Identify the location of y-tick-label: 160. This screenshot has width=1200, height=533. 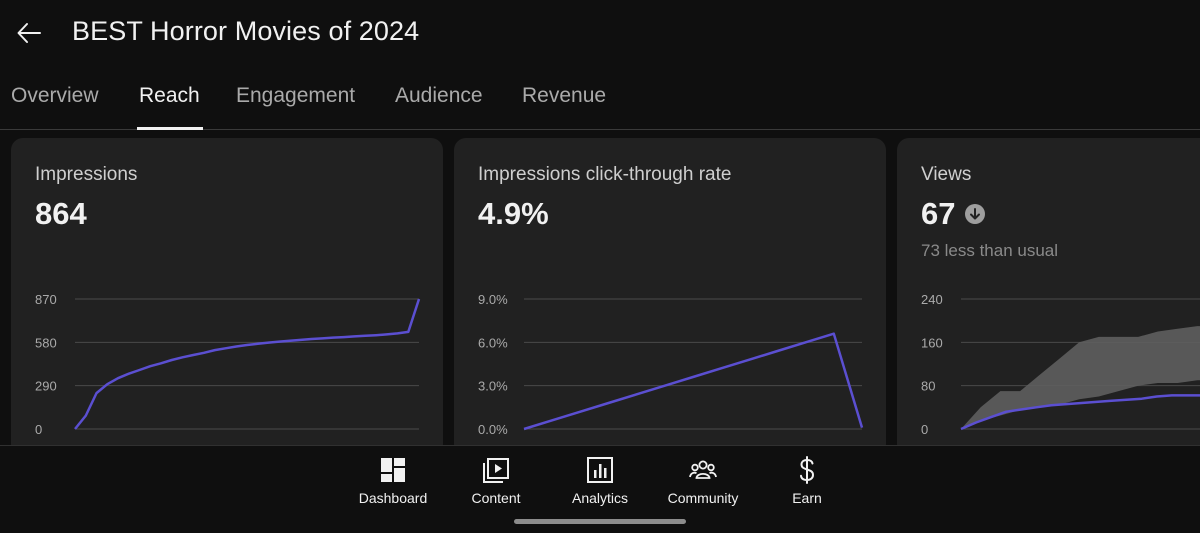
(932, 342).